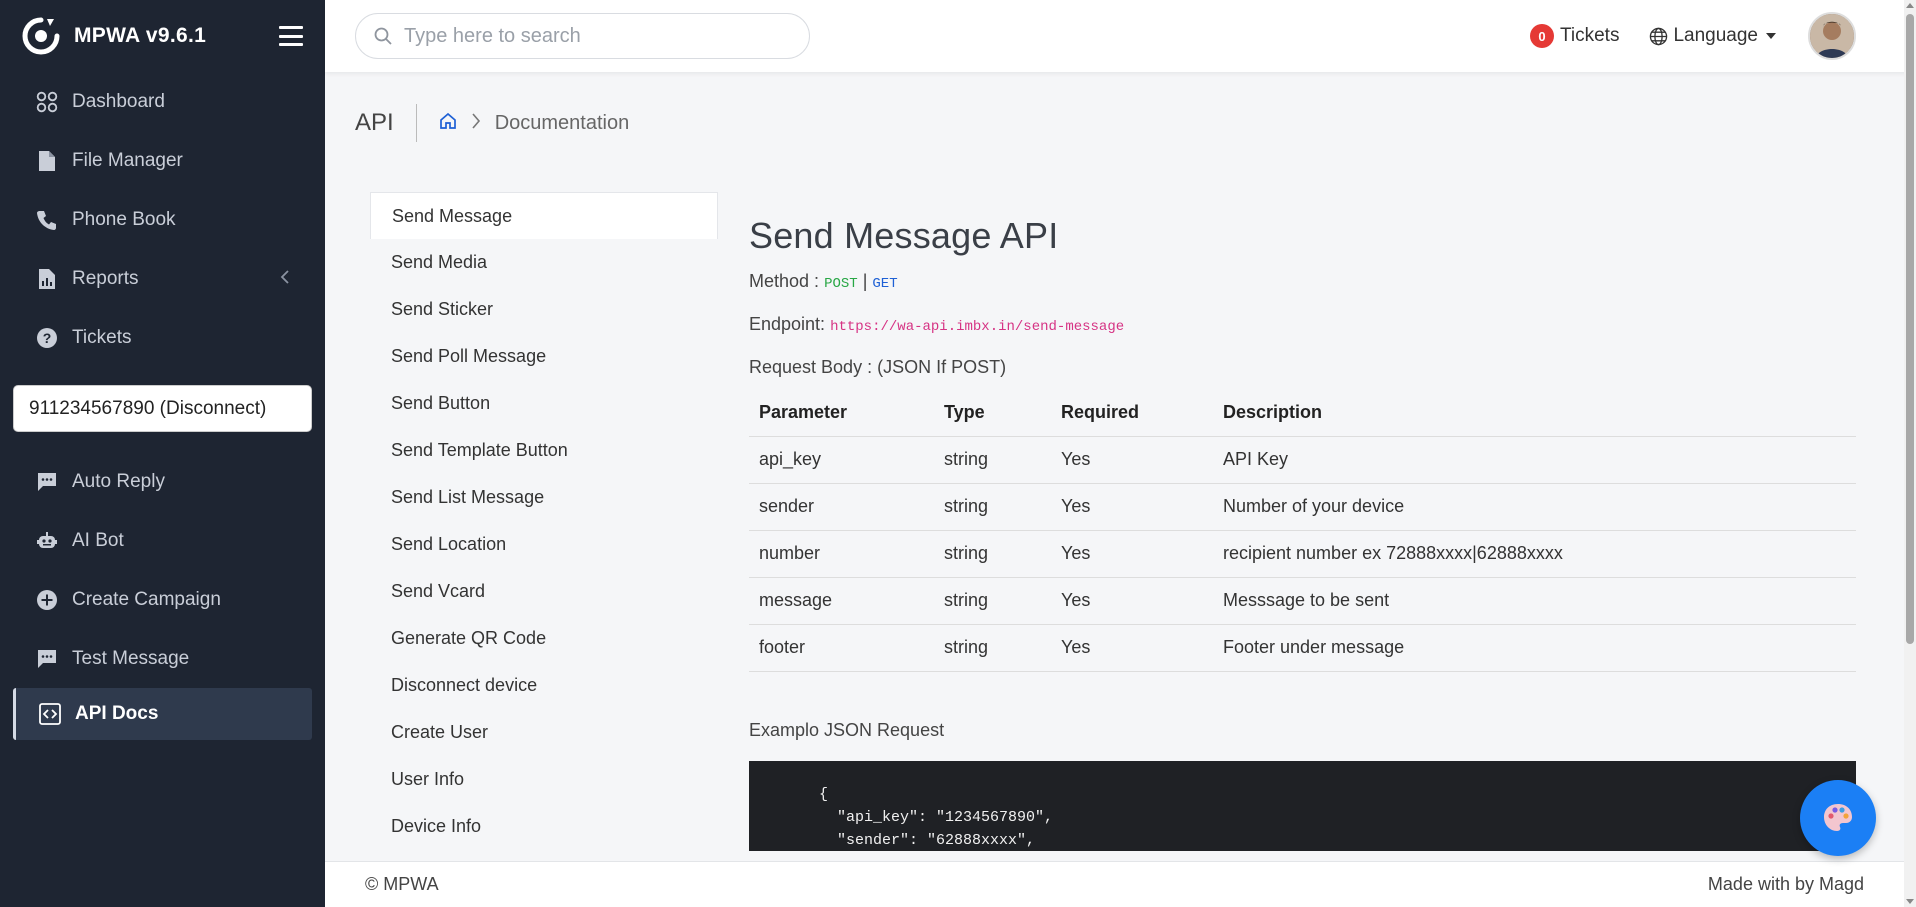  What do you see at coordinates (476, 123) in the screenshot?
I see `chevron-right-icon` at bounding box center [476, 123].